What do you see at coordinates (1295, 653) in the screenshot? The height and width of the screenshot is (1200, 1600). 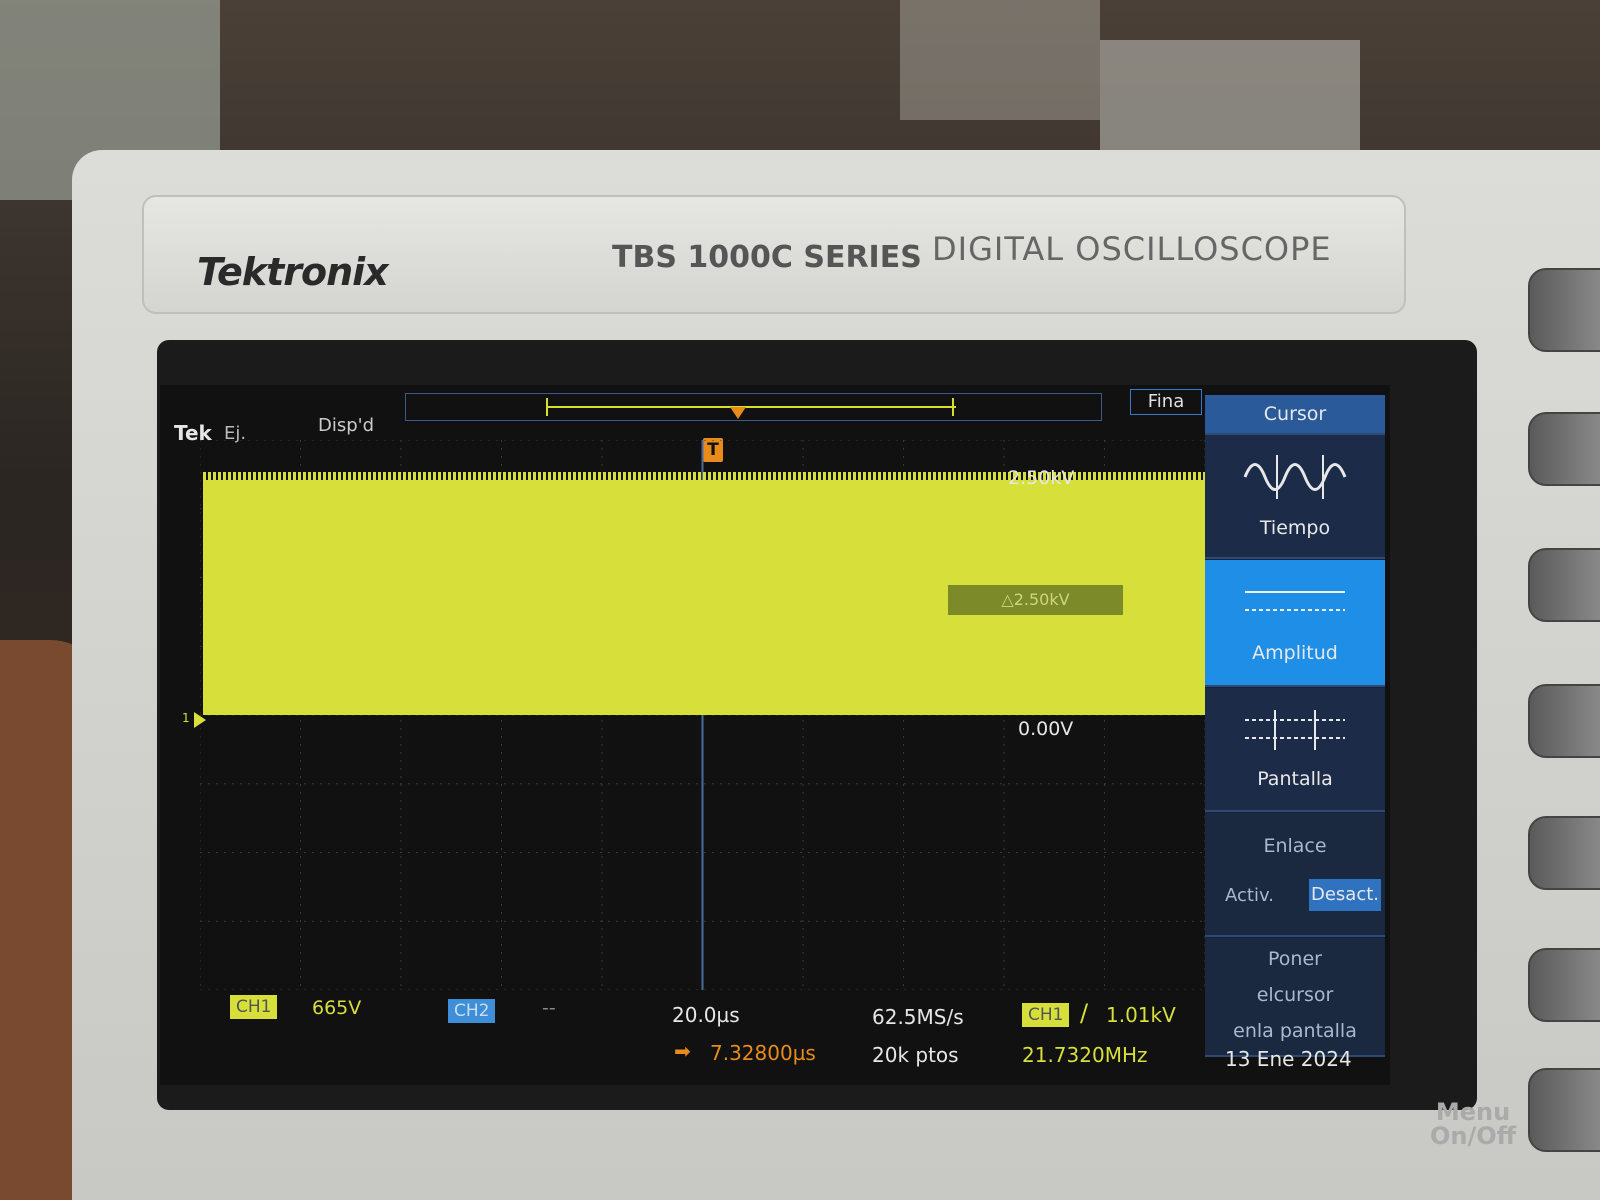 I see `menu-item-label: Amplitud` at bounding box center [1295, 653].